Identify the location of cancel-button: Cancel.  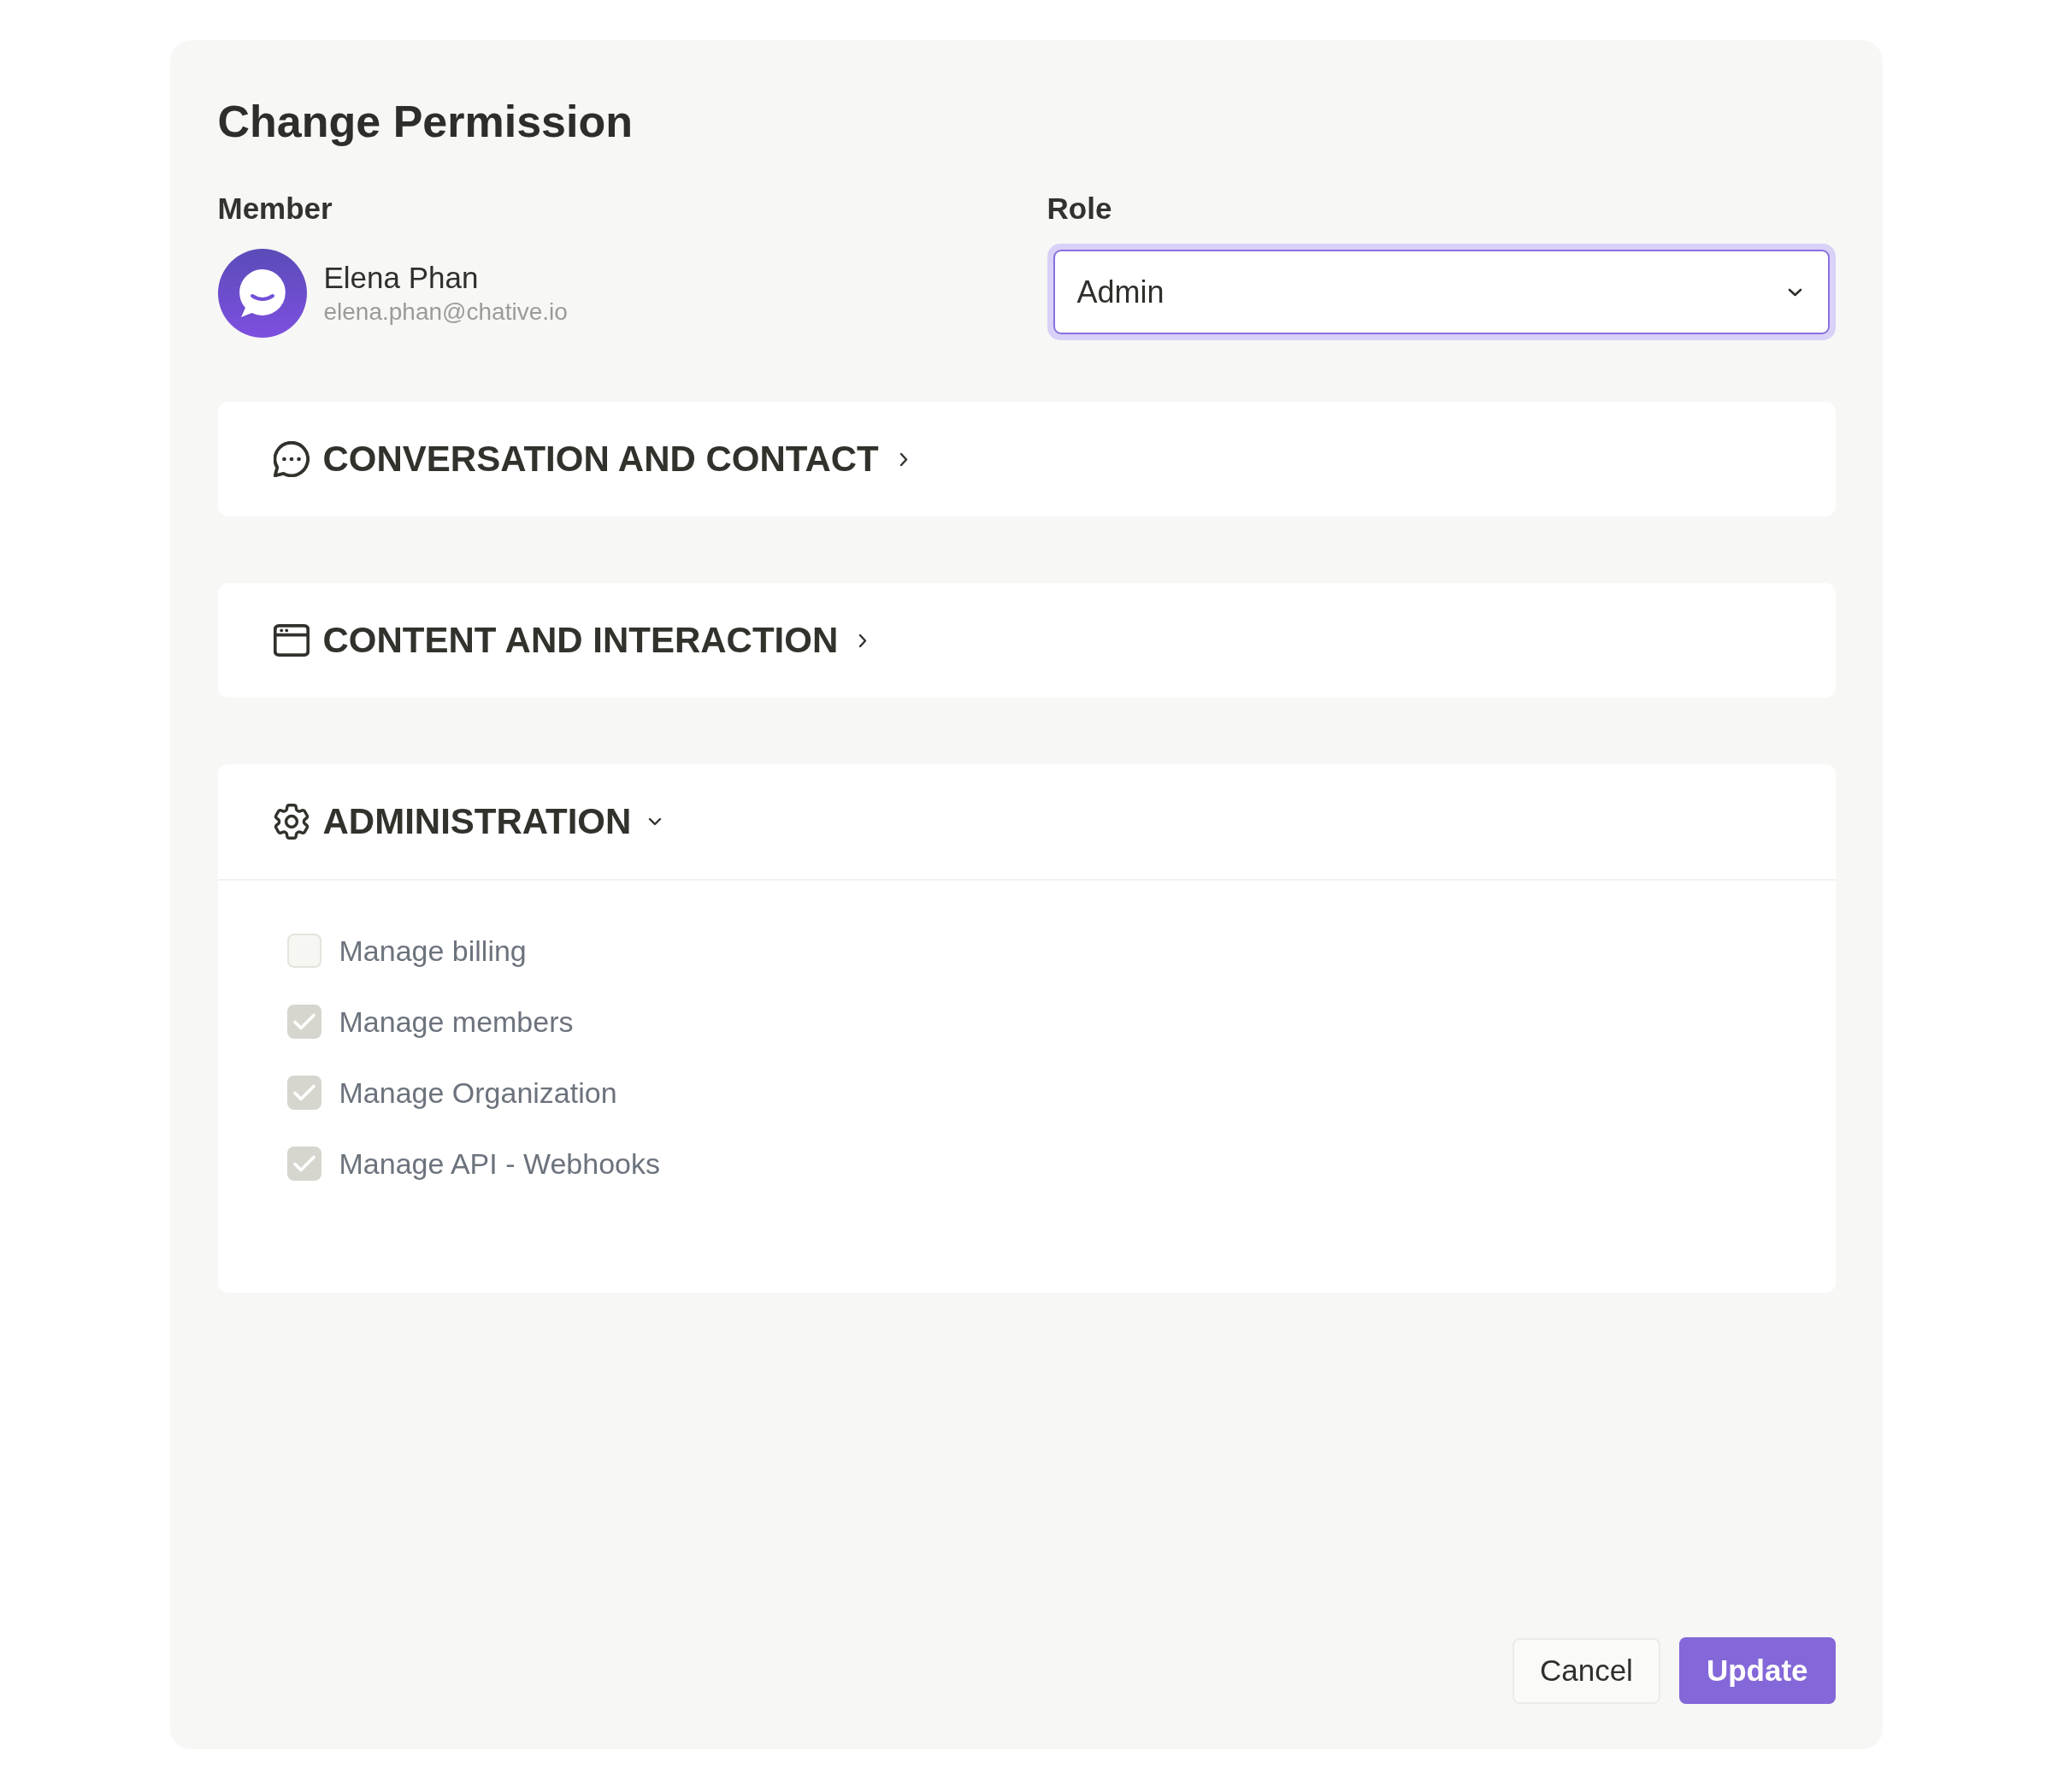
(1586, 1670).